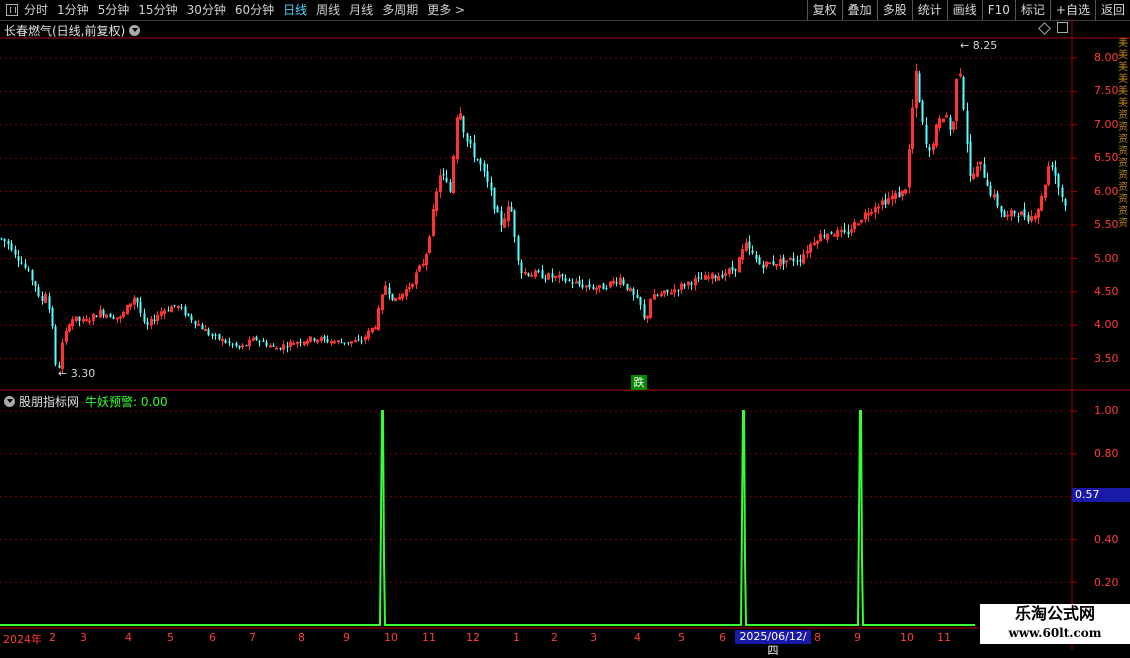 This screenshot has width=1130, height=658. Describe the element at coordinates (1106, 358) in the screenshot. I see `y-tick: 3.50` at that location.